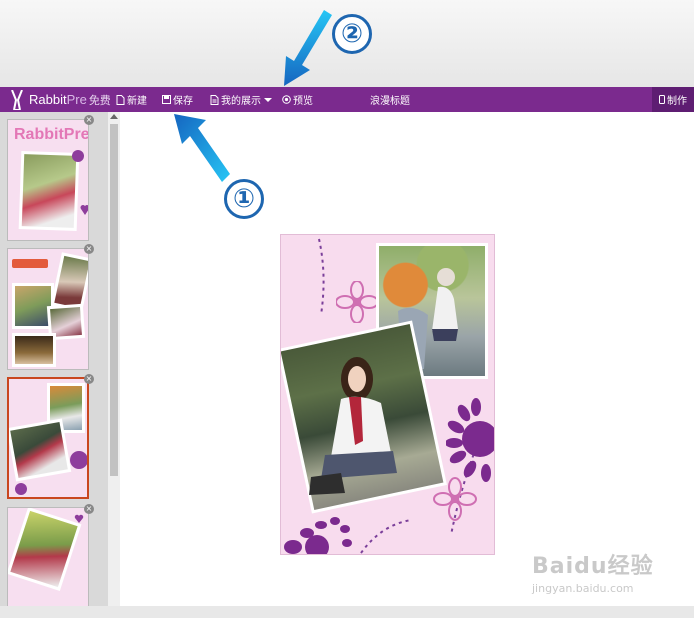 This screenshot has width=694, height=618. I want to click on page-thumbnail-sidebar: RabbitPre × × × ×, so click(60, 359).